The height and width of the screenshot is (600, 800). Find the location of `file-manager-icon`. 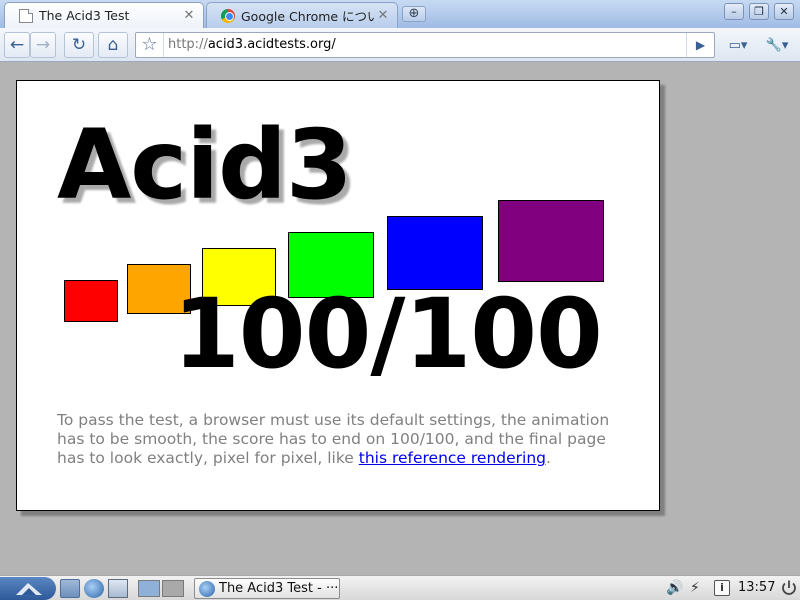

file-manager-icon is located at coordinates (70, 588).